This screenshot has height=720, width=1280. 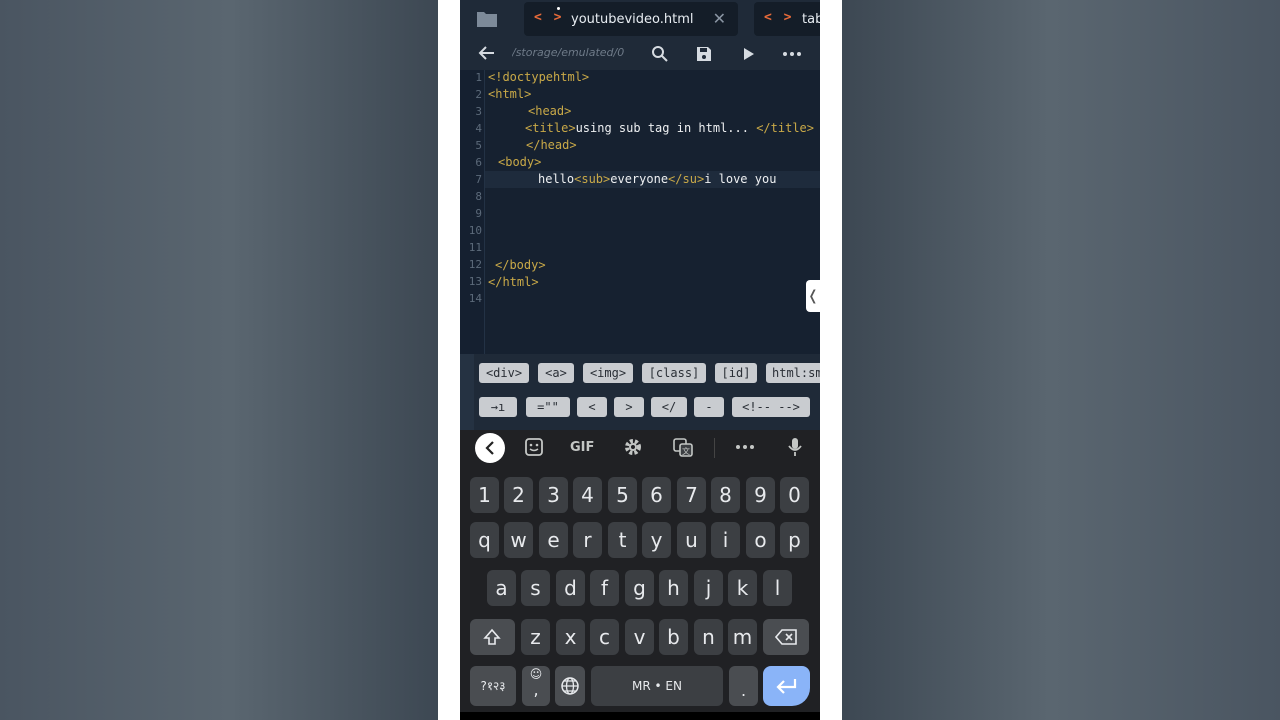 What do you see at coordinates (786, 637) in the screenshot?
I see `backspace-key` at bounding box center [786, 637].